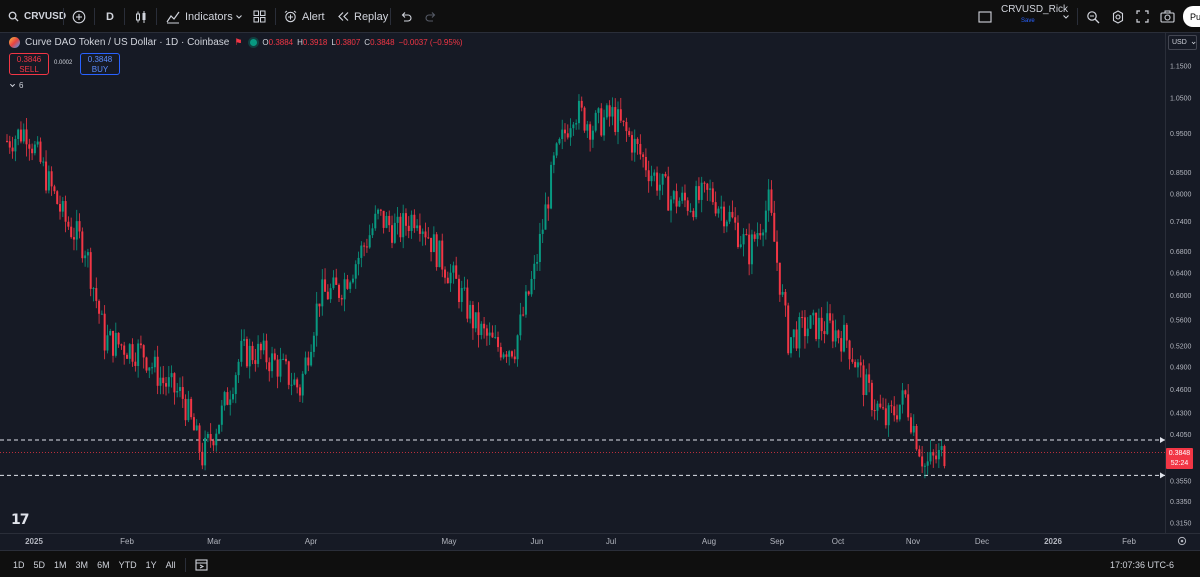 The width and height of the screenshot is (1200, 577). I want to click on currency-label: USD, so click(1179, 42).